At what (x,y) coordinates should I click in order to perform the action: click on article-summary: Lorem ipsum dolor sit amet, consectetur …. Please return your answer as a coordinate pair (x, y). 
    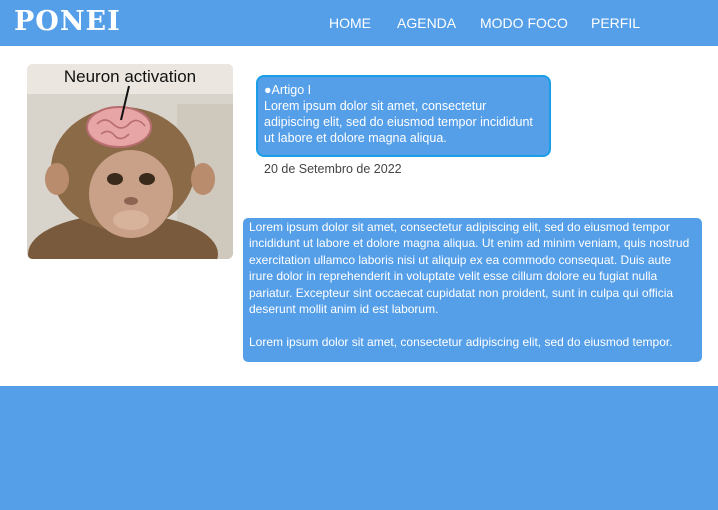
    Looking at the image, I should click on (398, 122).